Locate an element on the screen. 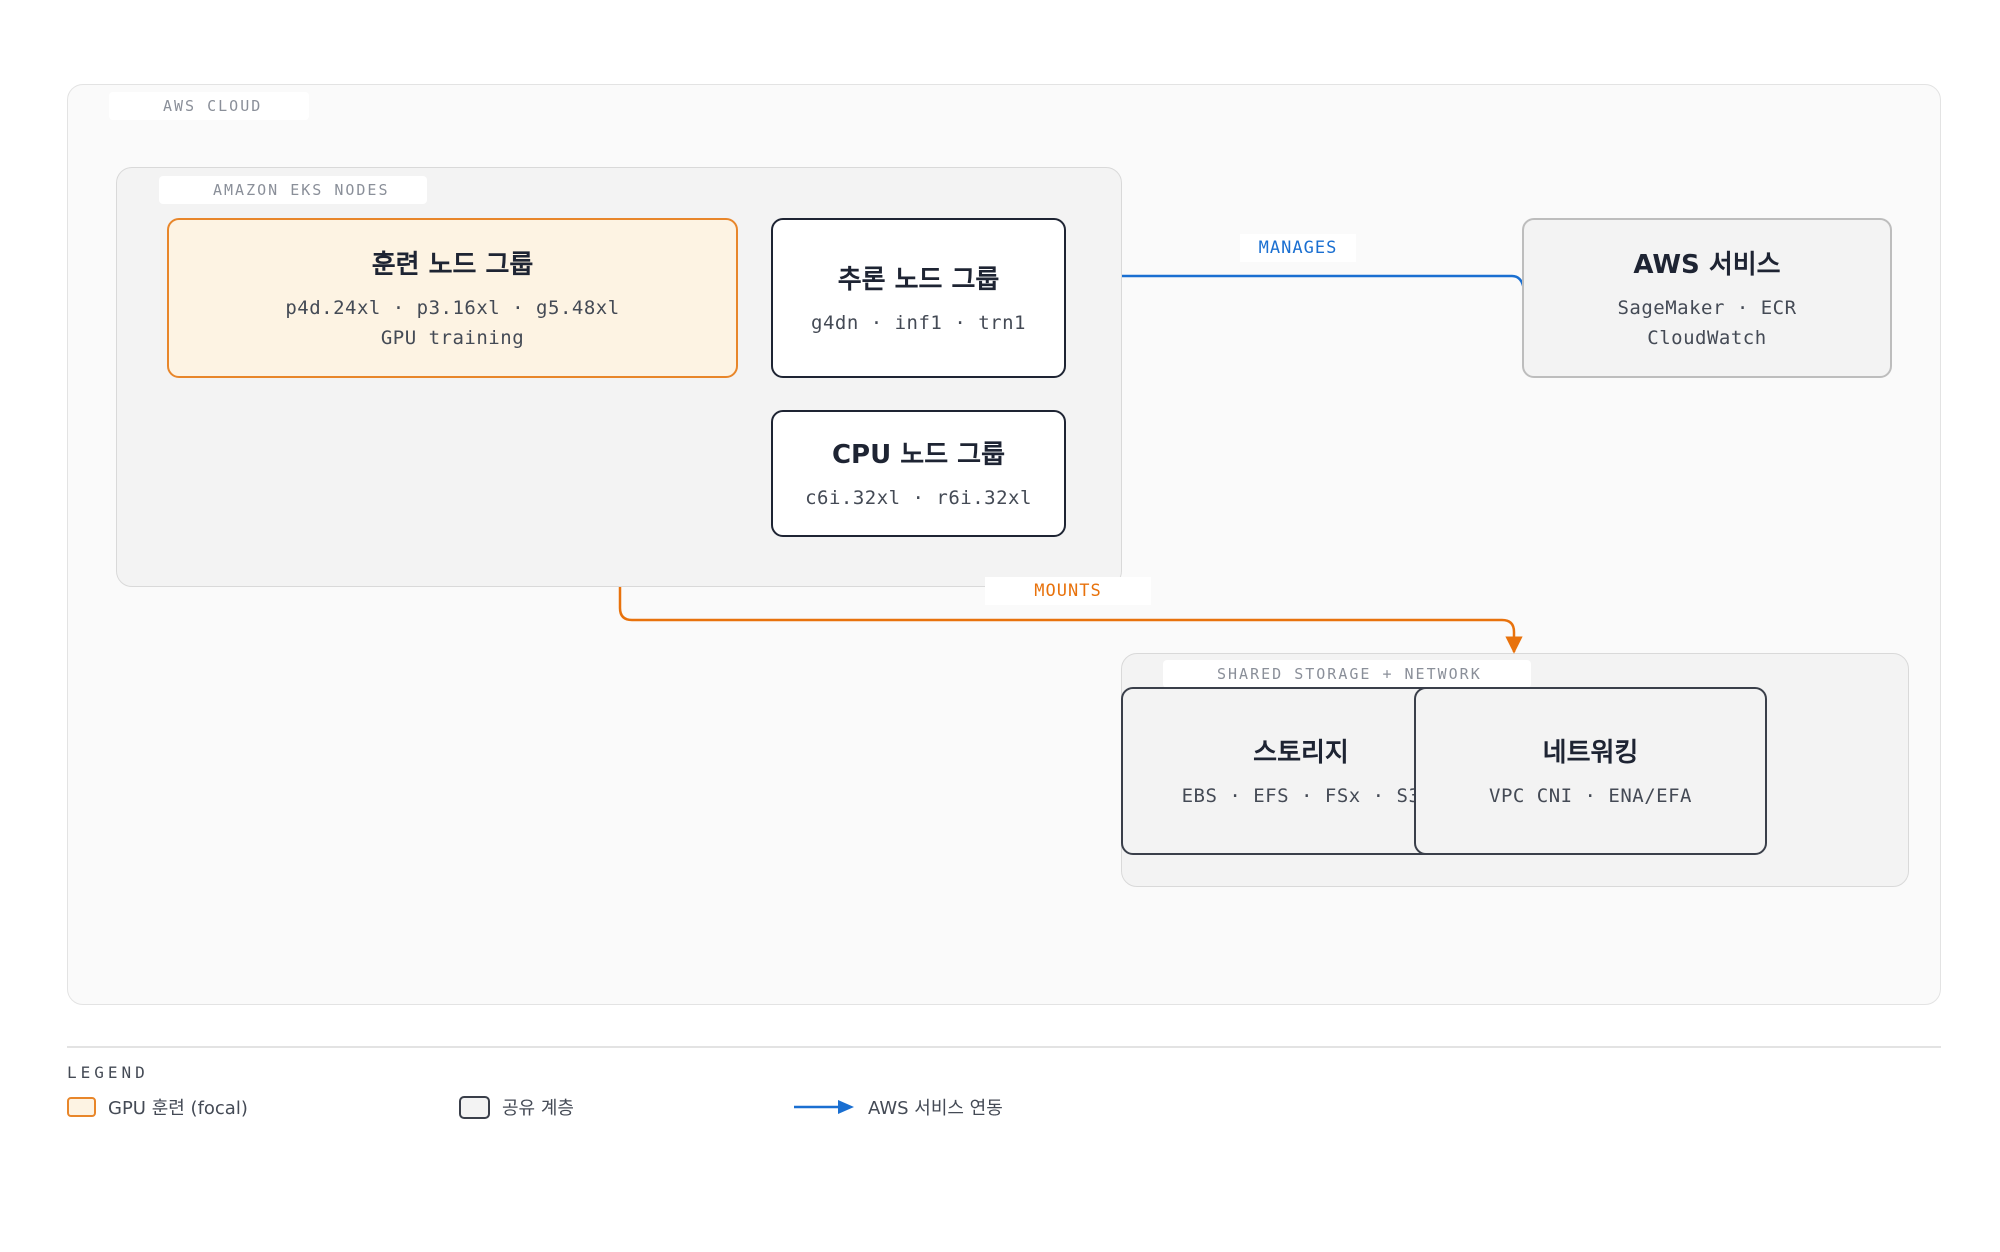 The height and width of the screenshot is (1252, 2000). networking-node: 네트워킹 VPC CNI · ENA/EFA is located at coordinates (1590, 771).